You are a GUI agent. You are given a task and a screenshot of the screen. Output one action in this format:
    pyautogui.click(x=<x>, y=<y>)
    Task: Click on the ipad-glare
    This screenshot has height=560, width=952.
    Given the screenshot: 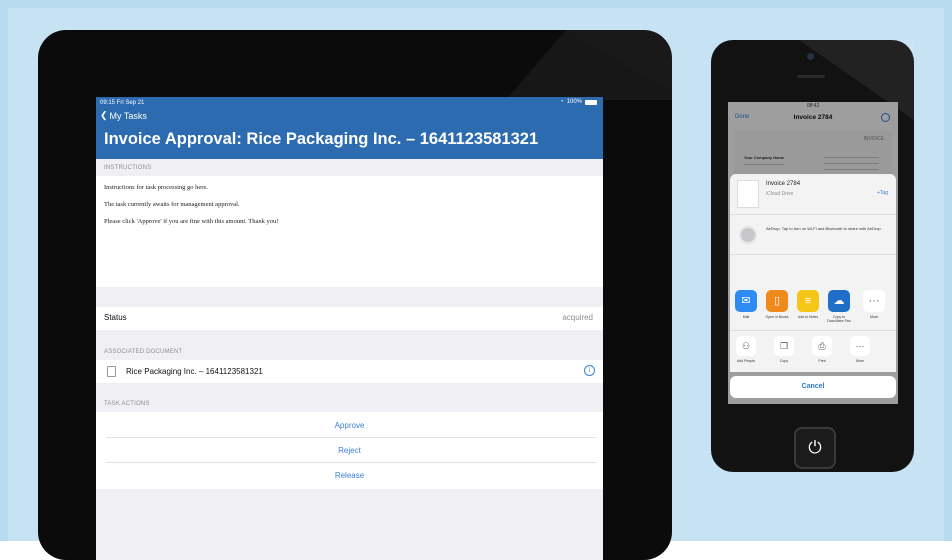 What is the action you would take?
    pyautogui.click(x=589, y=65)
    